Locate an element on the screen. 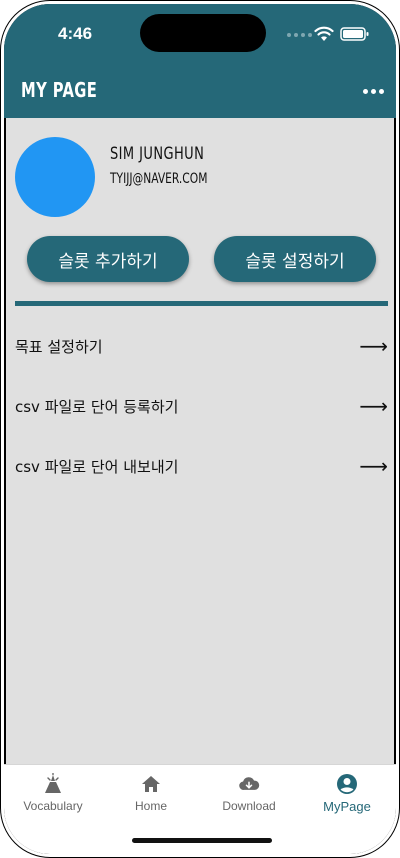 The width and height of the screenshot is (400, 858). menu-item-goal-settings: 목표 설정하기 ⟶ is located at coordinates (201, 346).